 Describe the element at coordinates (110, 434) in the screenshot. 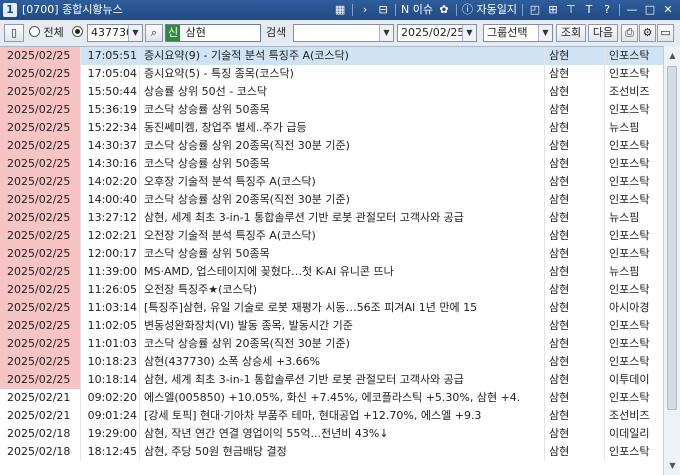

I see `time-cell: 19:29:00` at that location.